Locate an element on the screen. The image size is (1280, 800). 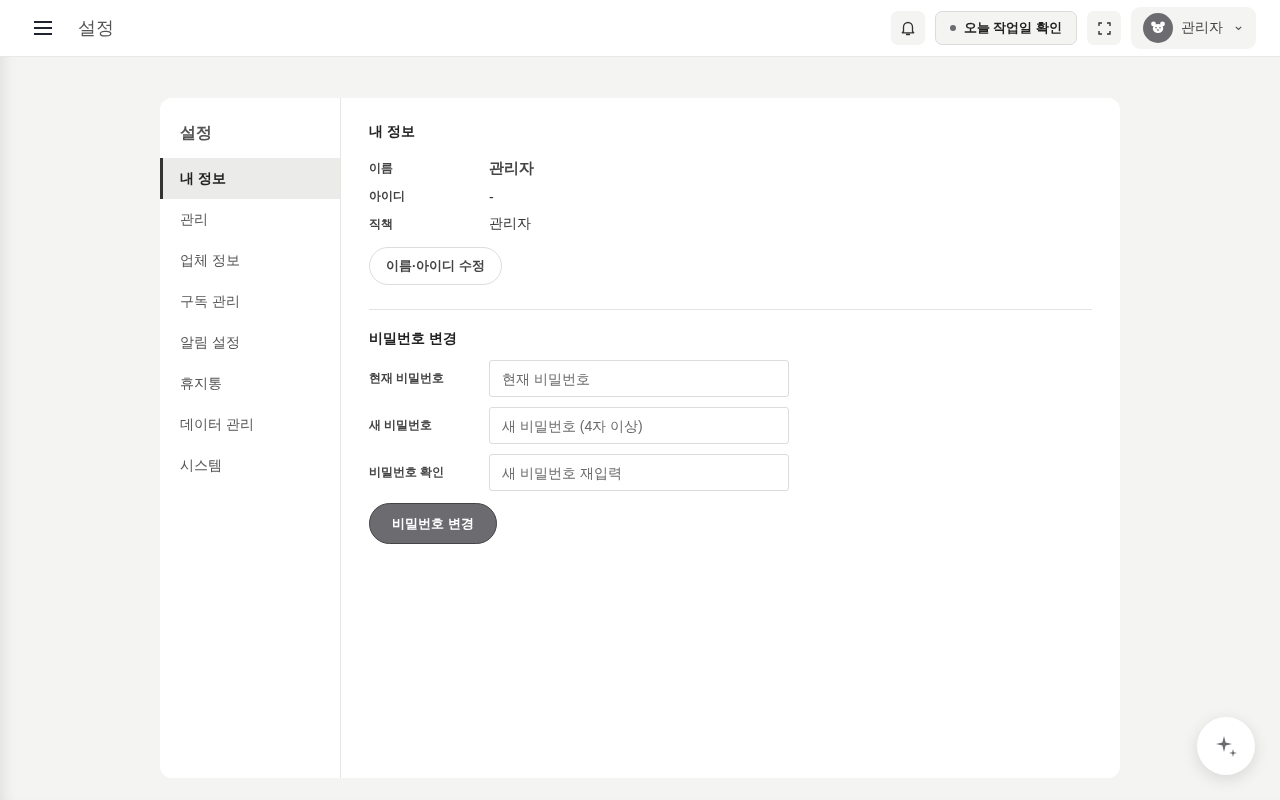
change-password-button: 비밀번호 변경 is located at coordinates (433, 523).